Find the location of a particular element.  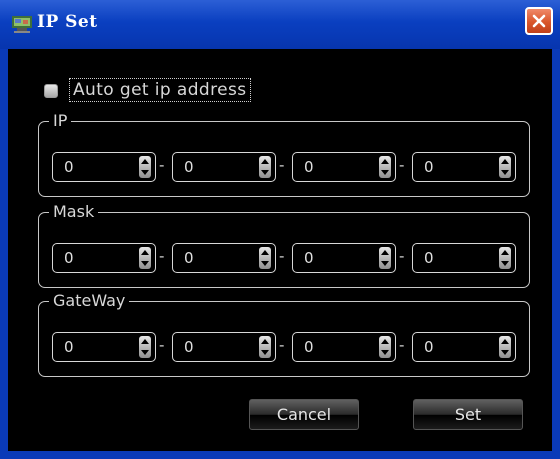

title-bar: IP Set is located at coordinates (280, 24).